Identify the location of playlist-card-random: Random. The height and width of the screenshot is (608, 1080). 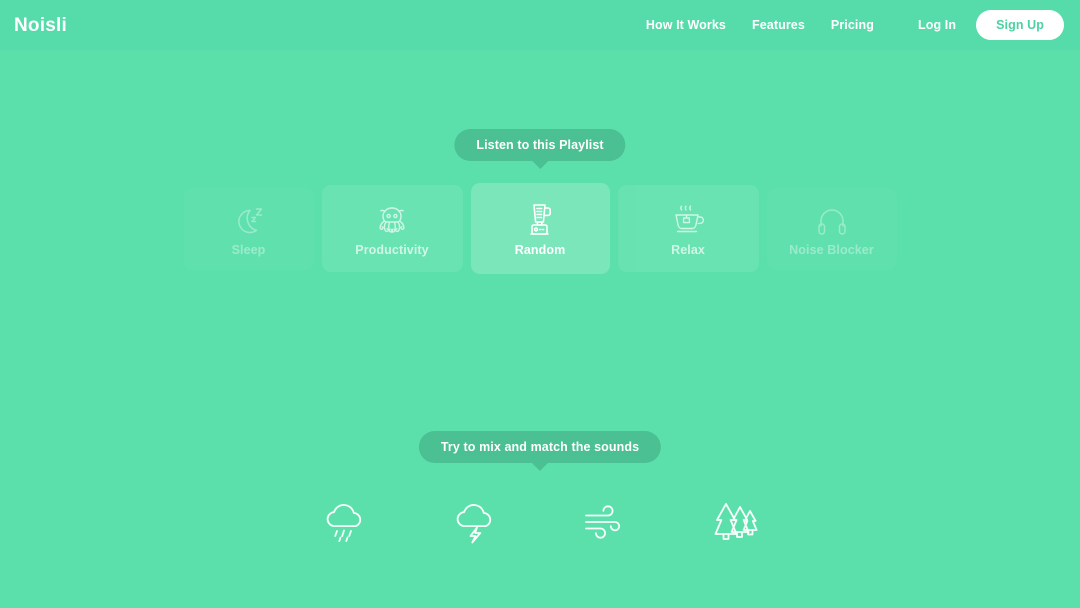
(540, 228).